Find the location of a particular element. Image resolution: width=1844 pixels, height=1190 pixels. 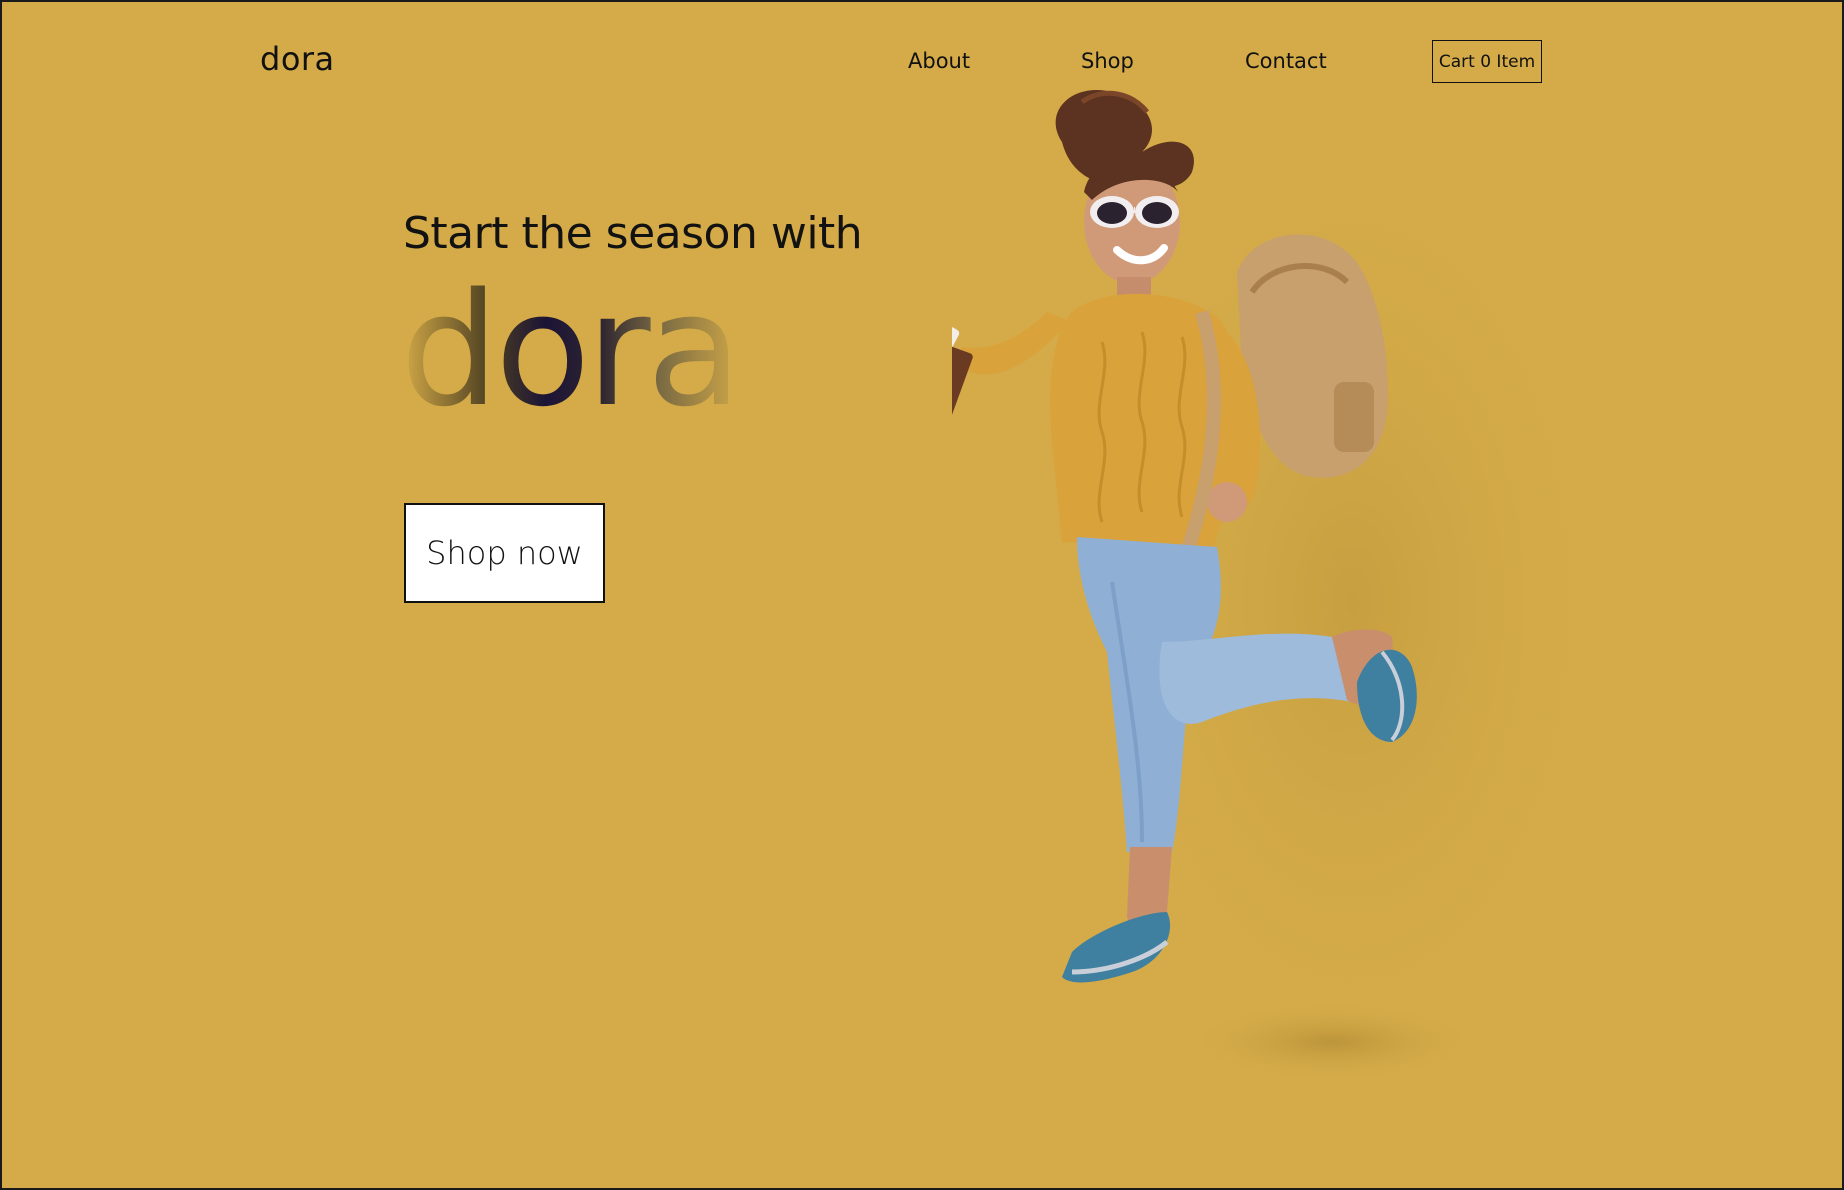

brand-logo: dora is located at coordinates (297, 59).